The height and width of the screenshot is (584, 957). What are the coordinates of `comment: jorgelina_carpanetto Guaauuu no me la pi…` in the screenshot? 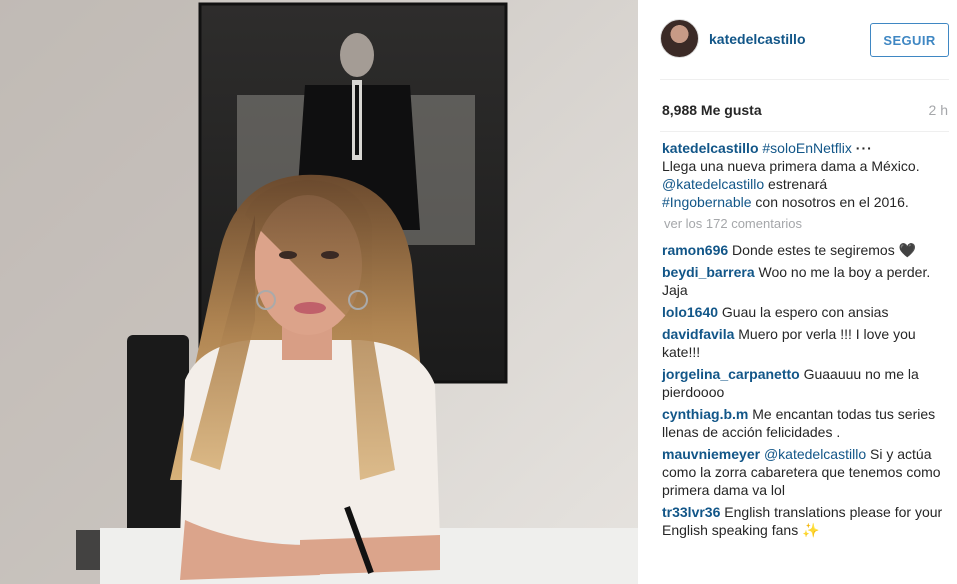 It's located at (807, 383).